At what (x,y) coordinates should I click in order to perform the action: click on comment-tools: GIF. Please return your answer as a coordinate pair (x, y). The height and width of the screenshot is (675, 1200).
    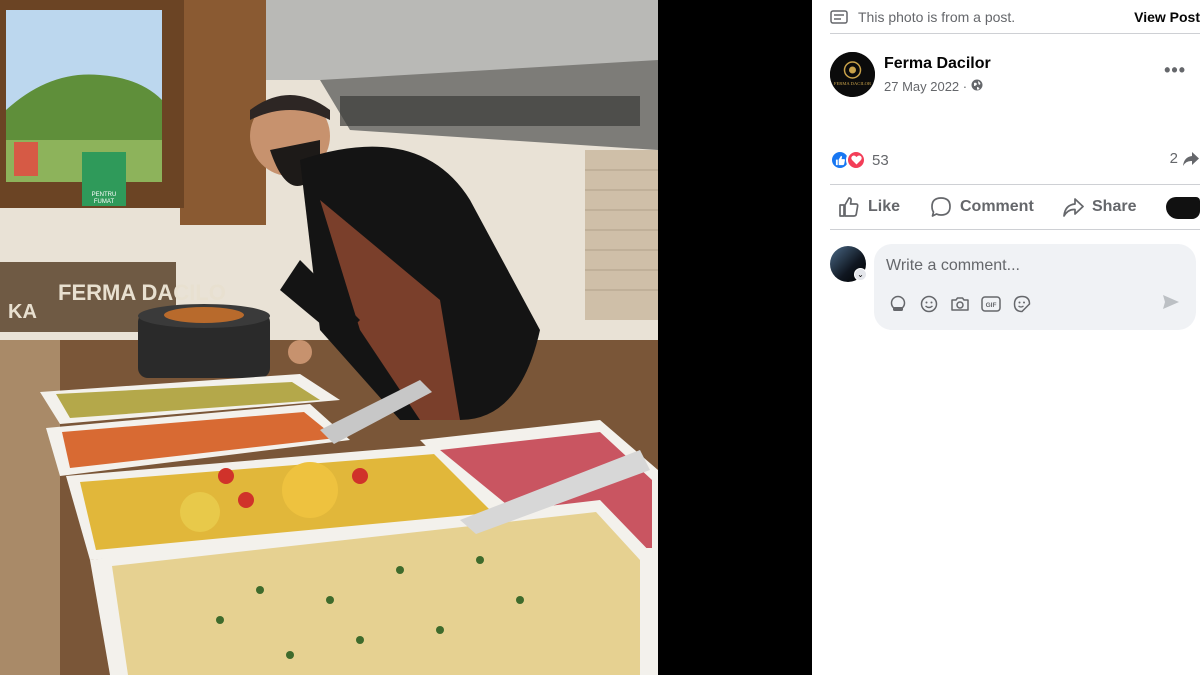
    Looking at the image, I should click on (965, 304).